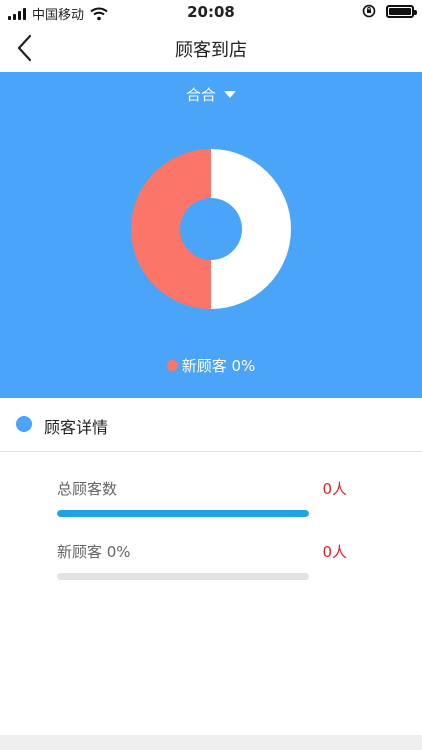 This screenshot has width=422, height=750. I want to click on progress-fill, so click(183, 513).